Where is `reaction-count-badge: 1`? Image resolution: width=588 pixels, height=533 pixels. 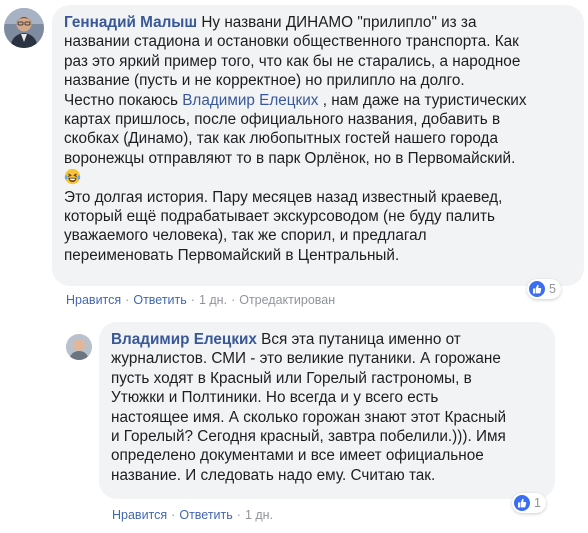
reaction-count-badge: 1 is located at coordinates (529, 503).